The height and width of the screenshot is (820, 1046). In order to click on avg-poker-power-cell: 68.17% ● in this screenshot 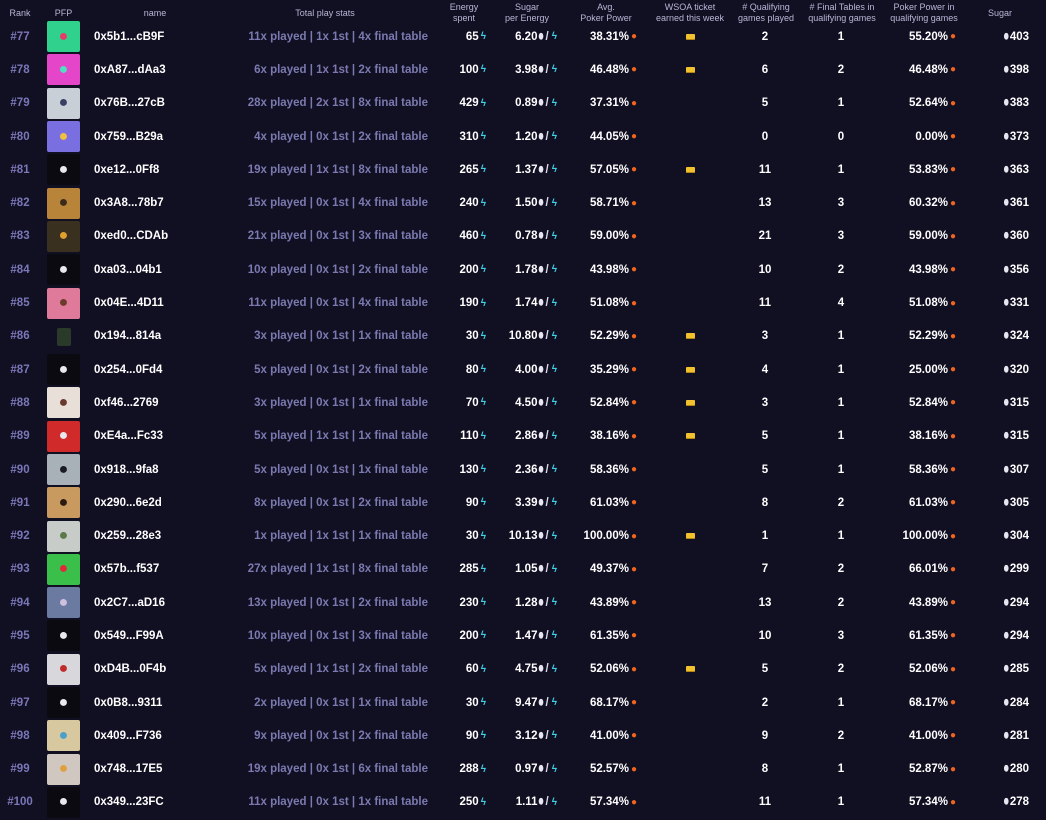, I will do `click(599, 702)`.